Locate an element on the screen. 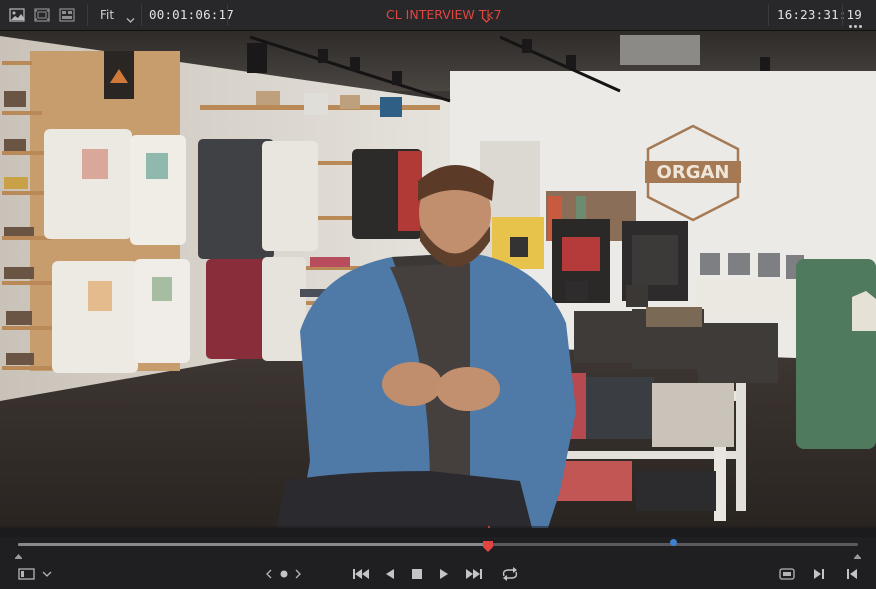  out-point-marker is located at coordinates (857, 554).